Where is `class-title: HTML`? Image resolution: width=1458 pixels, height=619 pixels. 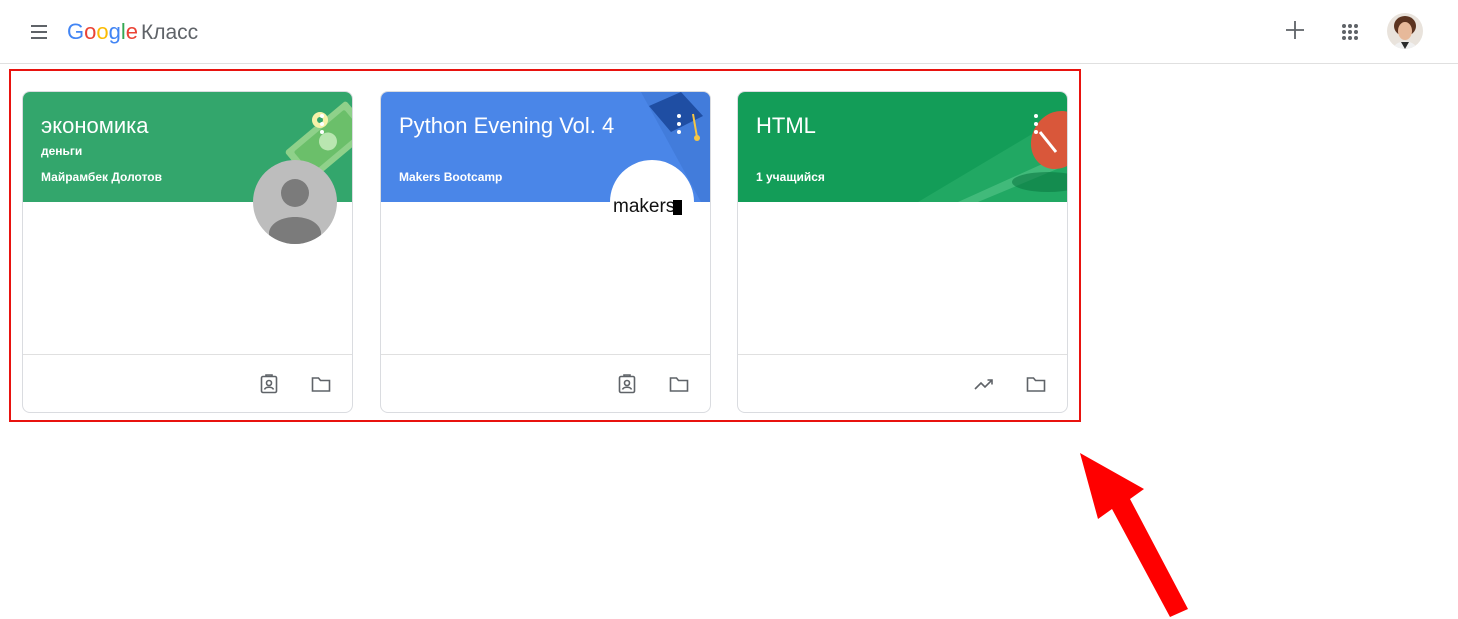 class-title: HTML is located at coordinates (786, 126).